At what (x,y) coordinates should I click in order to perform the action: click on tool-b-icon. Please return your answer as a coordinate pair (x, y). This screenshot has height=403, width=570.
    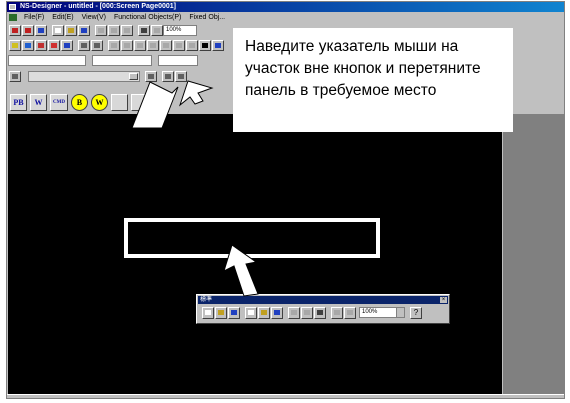
    Looking at the image, I should click on (97, 45).